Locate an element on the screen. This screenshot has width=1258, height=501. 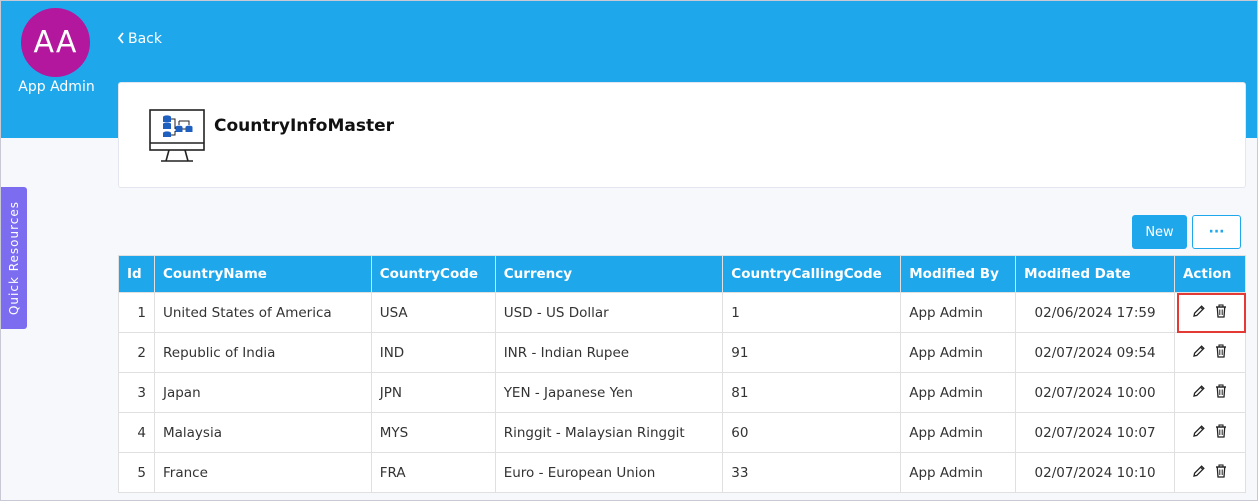
cell-country-name: United States of America is located at coordinates (262, 312).